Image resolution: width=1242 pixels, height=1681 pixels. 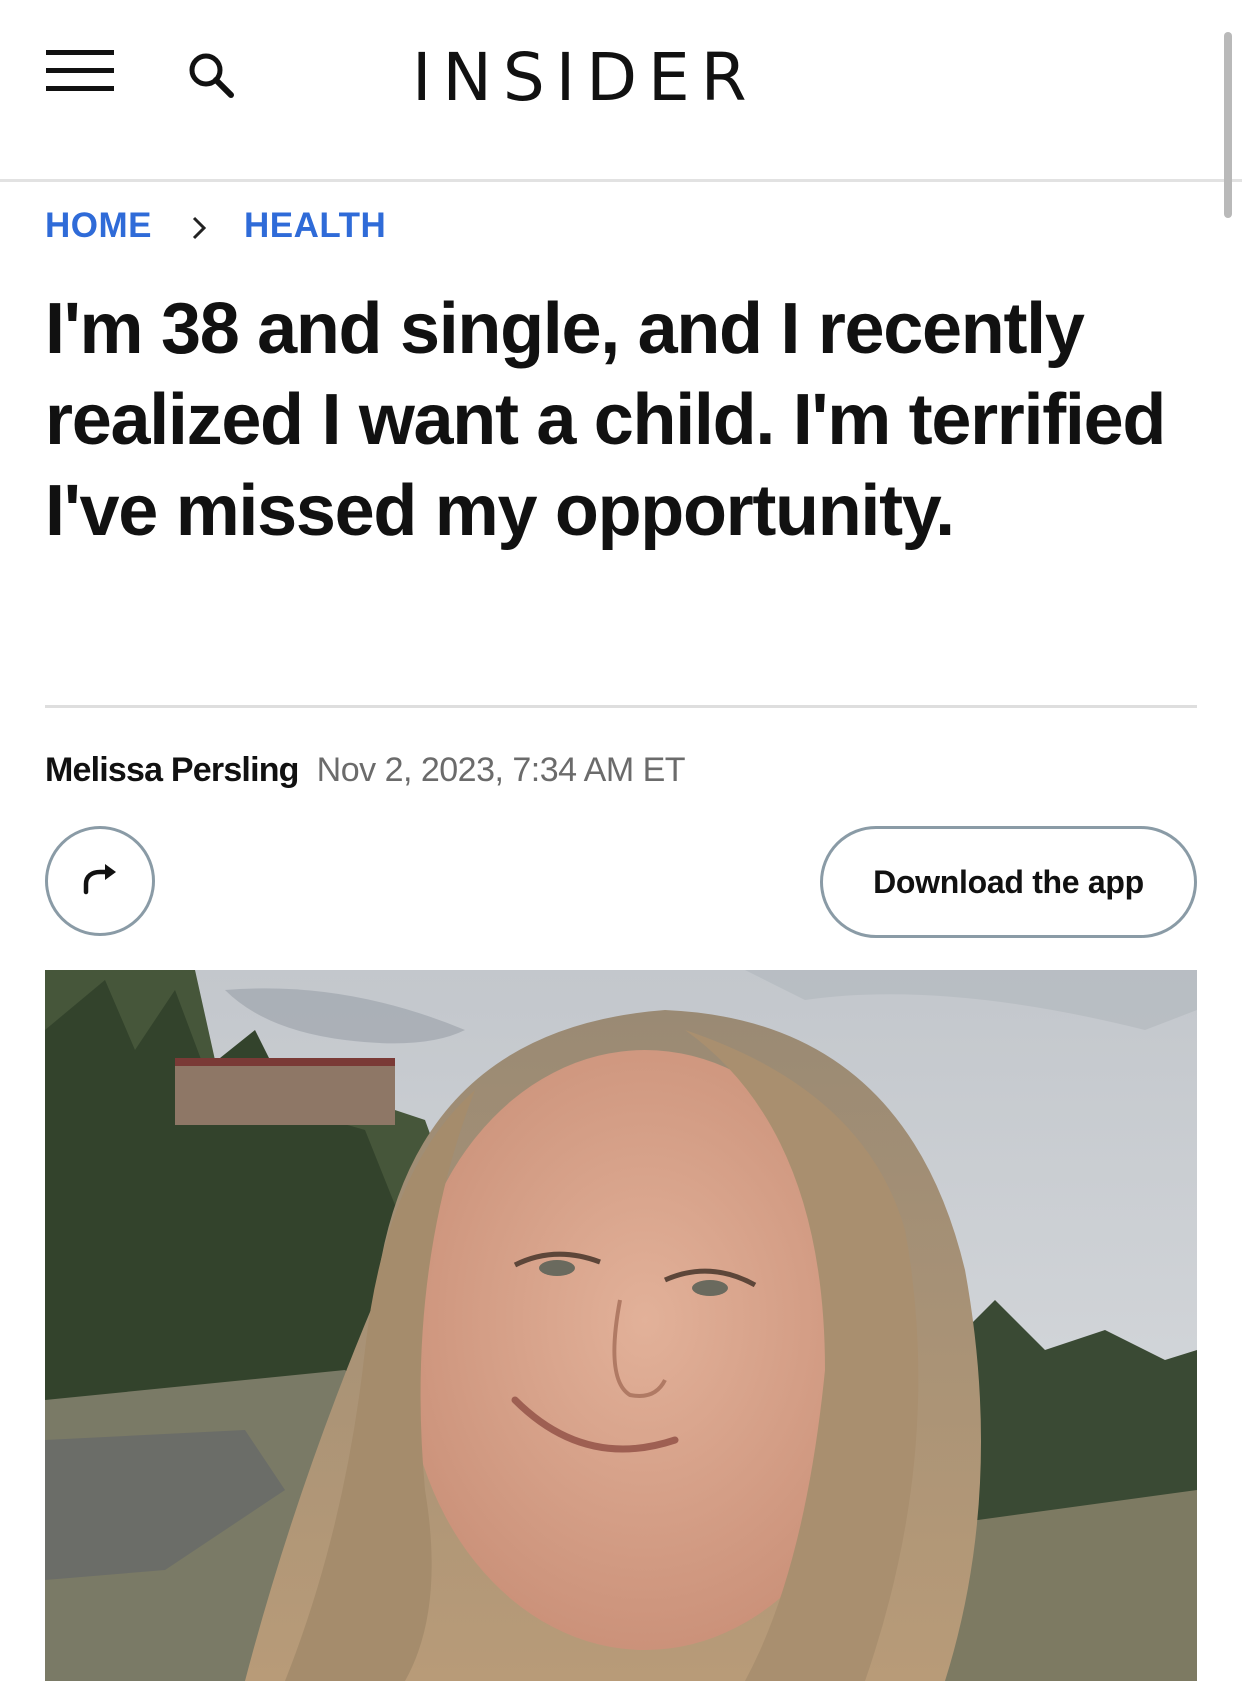 What do you see at coordinates (199, 227) in the screenshot?
I see `chevron-right-icon` at bounding box center [199, 227].